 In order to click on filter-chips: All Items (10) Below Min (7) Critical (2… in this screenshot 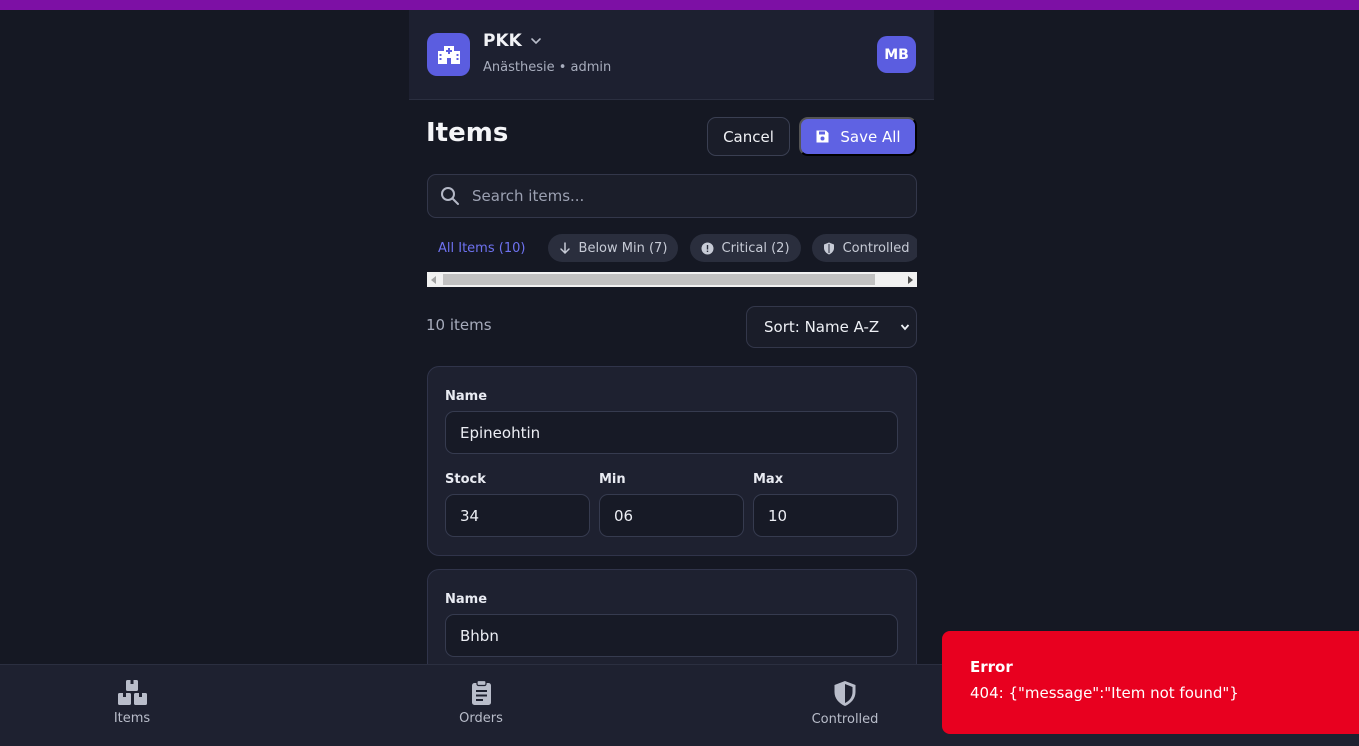, I will do `click(672, 249)`.